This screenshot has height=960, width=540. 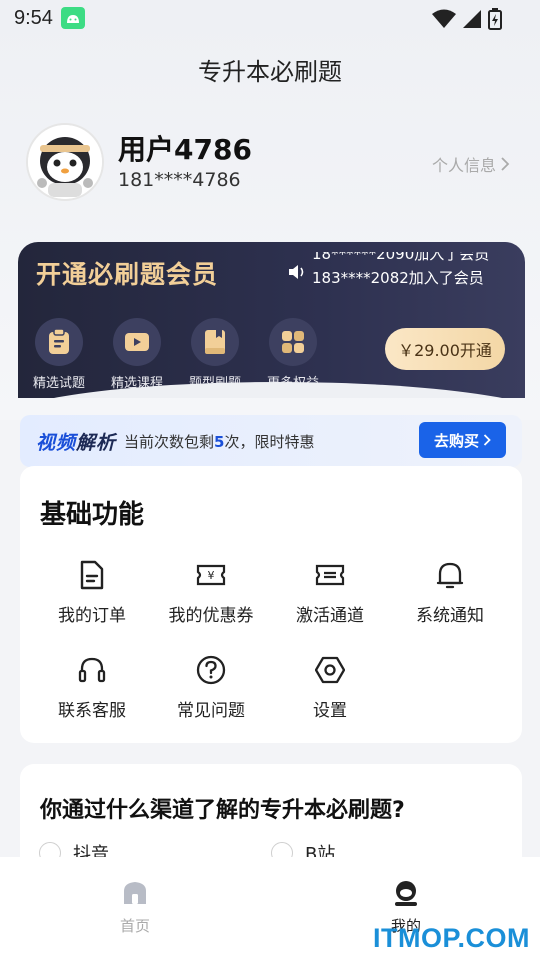 I want to click on vip-benefit-questions: 精选试题, so click(x=59, y=354).